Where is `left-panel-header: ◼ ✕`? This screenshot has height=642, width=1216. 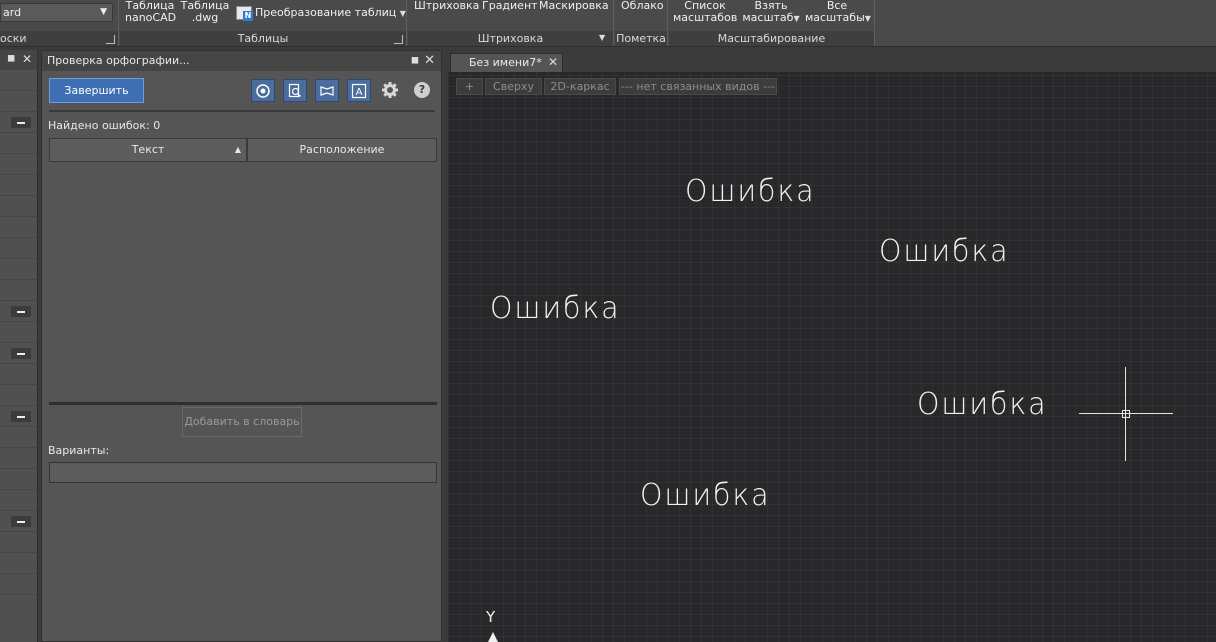 left-panel-header: ◼ ✕ is located at coordinates (18, 60).